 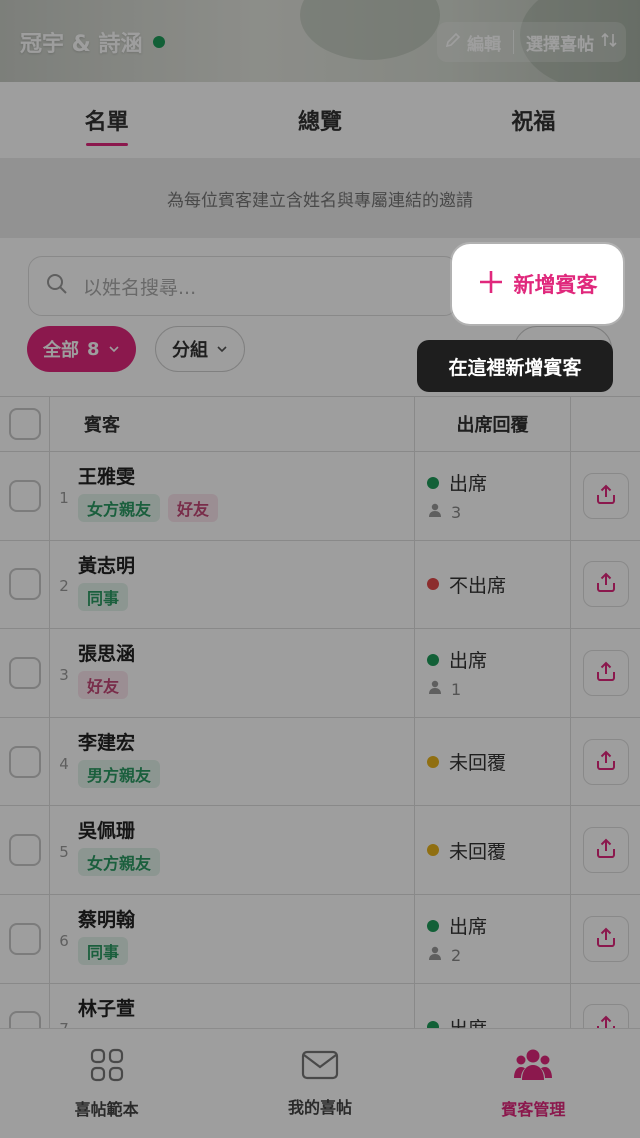 I want to click on table-row: 5 吳佩珊 女方親友 未回覆, so click(x=320, y=850).